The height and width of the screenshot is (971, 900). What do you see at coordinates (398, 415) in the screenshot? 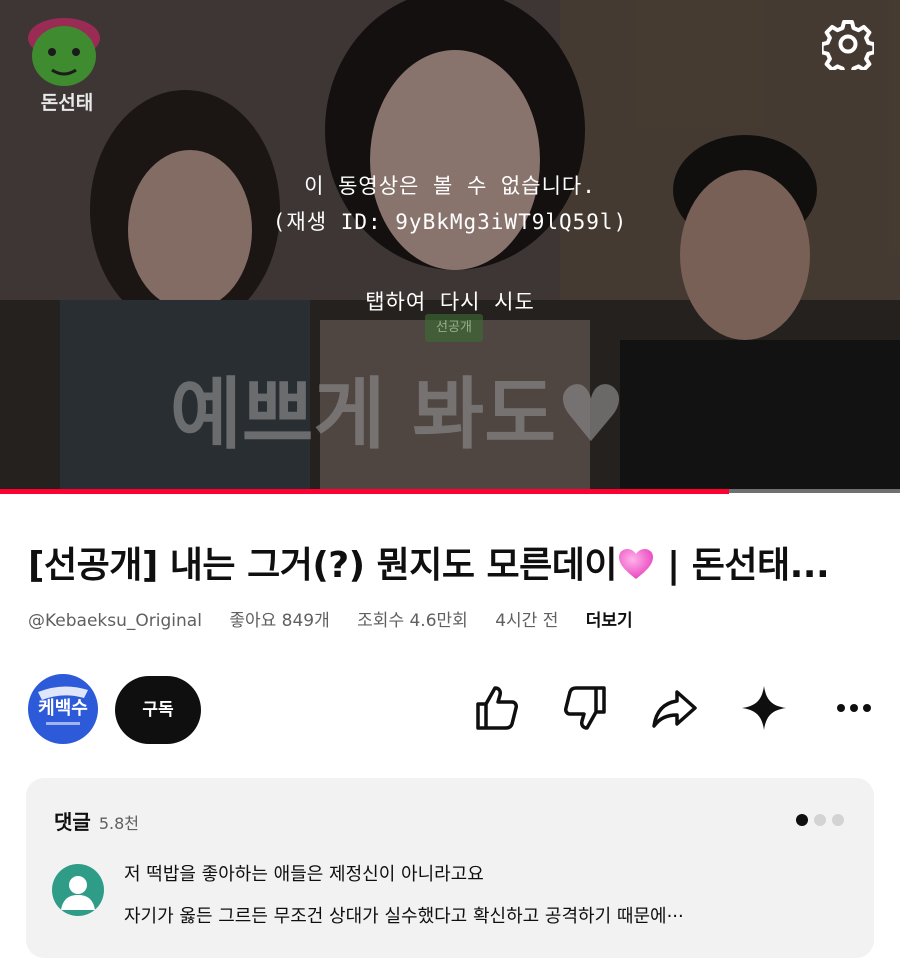
I see `video-caption-text: 예쁘게 봐도♥` at bounding box center [398, 415].